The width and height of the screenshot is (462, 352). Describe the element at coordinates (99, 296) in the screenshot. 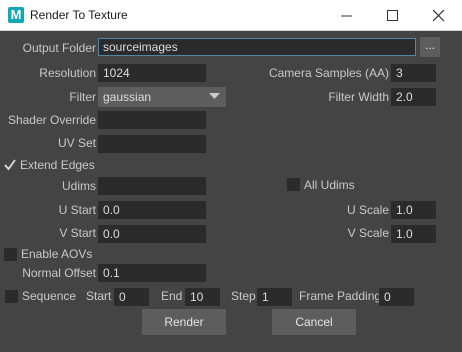

I see `sequence-start-label: Start` at that location.